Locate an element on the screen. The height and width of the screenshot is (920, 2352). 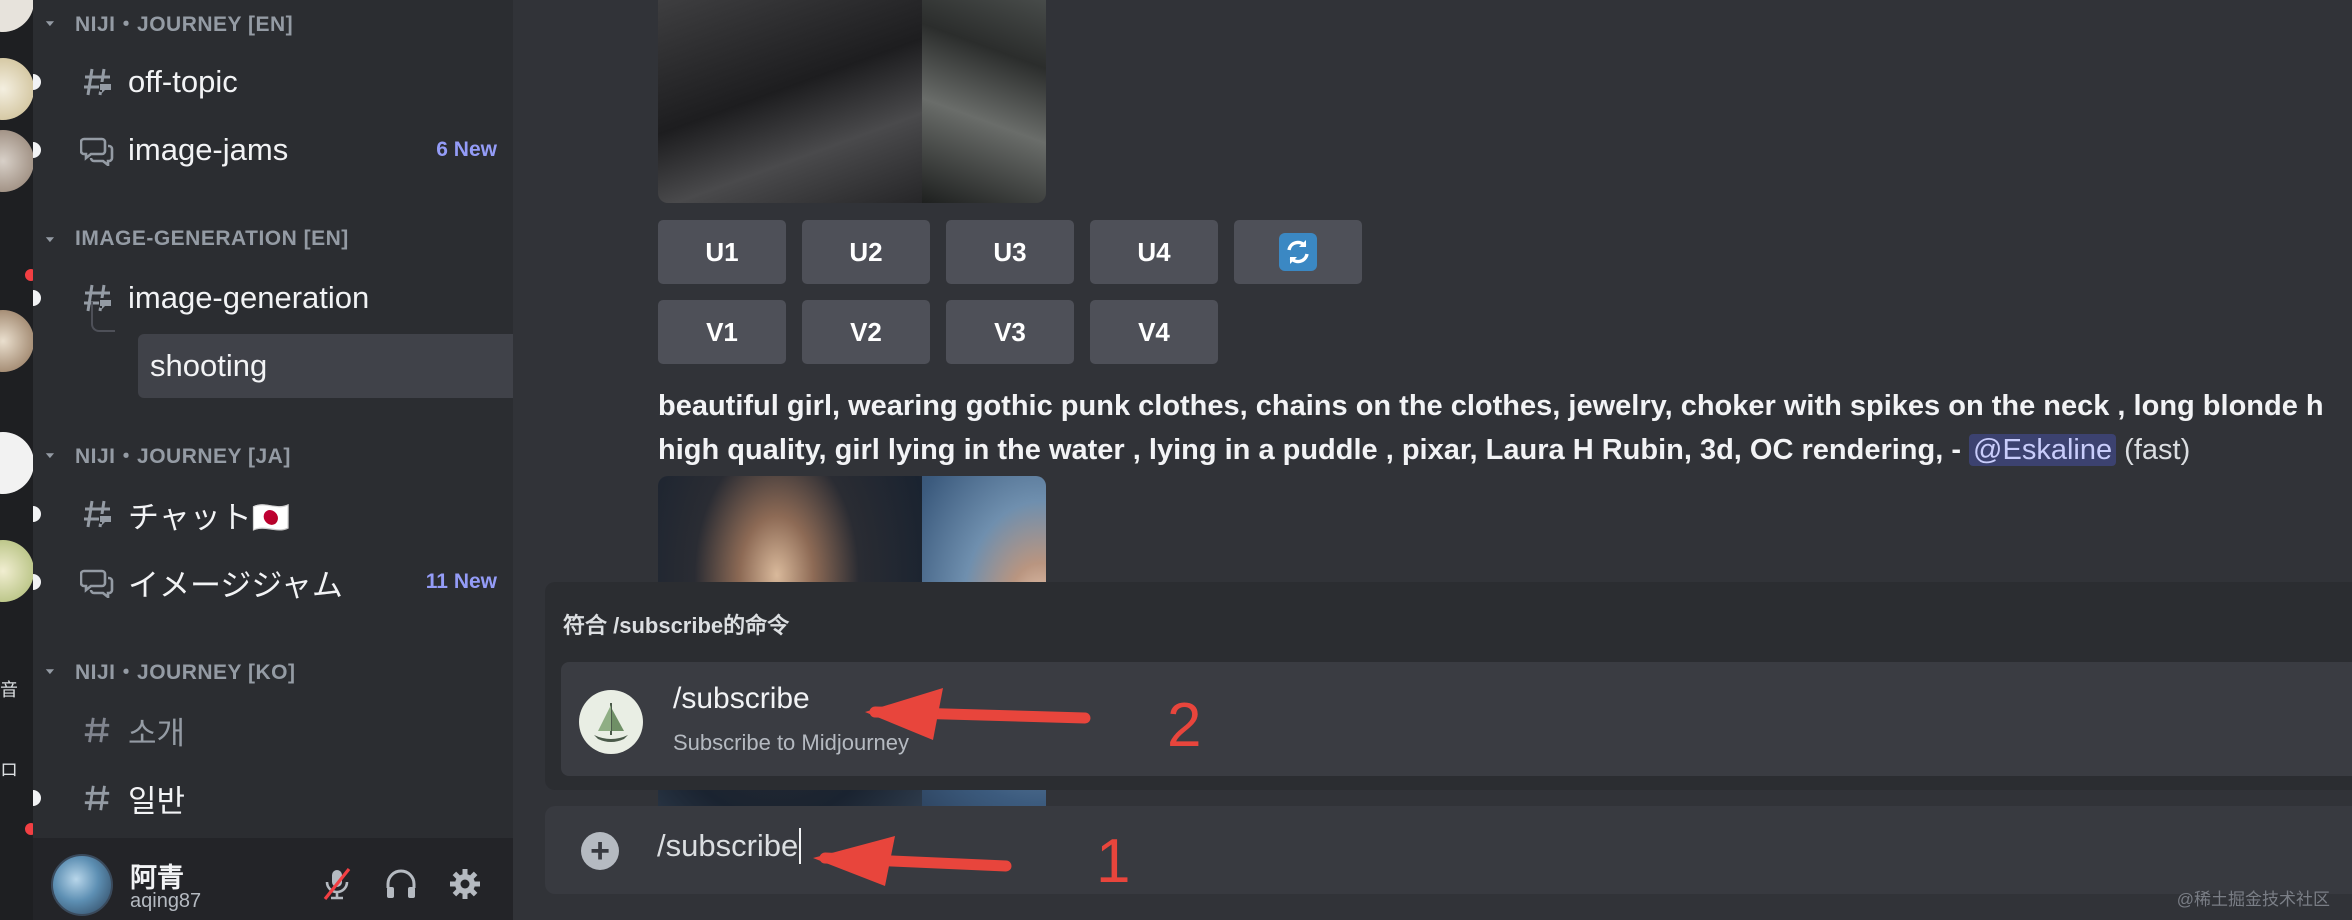
thread-shooting: shooting is located at coordinates (325, 366).